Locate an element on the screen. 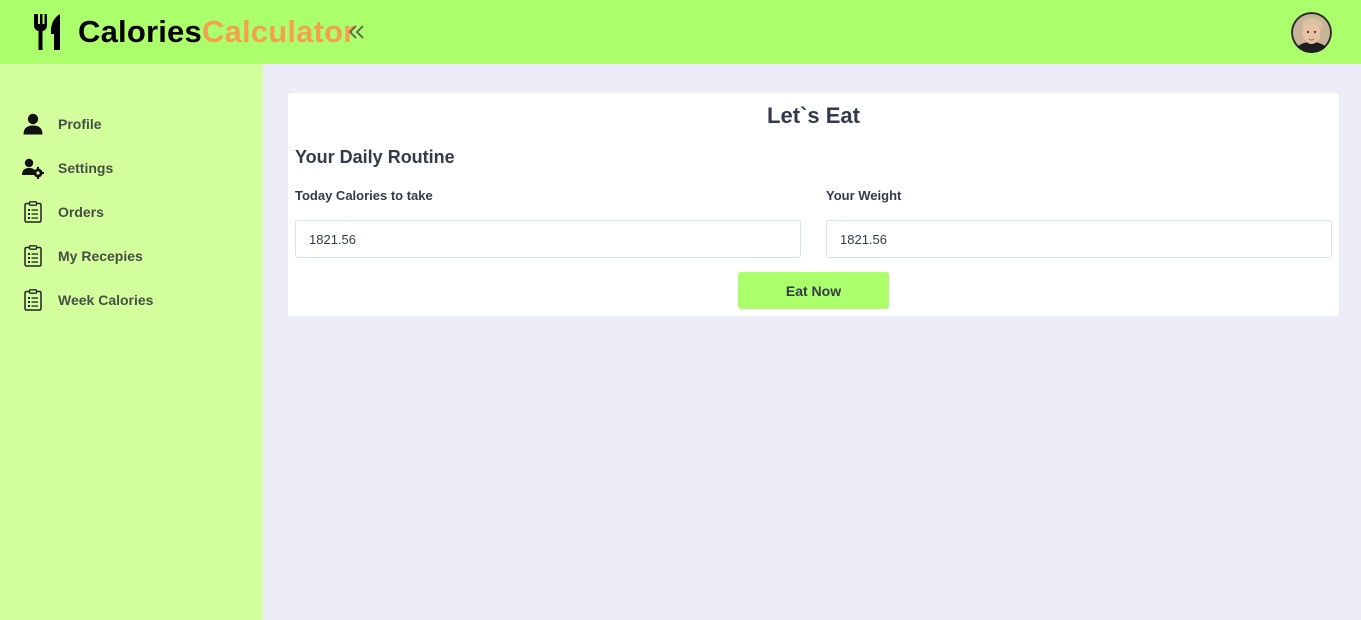  top-bar: CaloriesCalculator is located at coordinates (680, 32).